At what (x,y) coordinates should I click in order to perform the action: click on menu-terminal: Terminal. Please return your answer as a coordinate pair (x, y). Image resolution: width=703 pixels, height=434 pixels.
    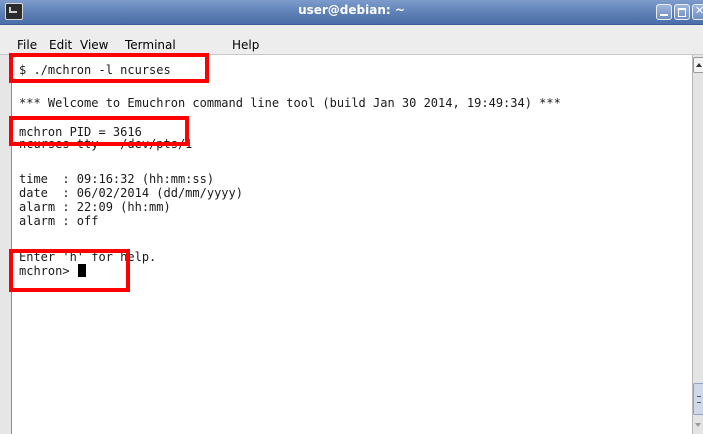
    Looking at the image, I should click on (150, 45).